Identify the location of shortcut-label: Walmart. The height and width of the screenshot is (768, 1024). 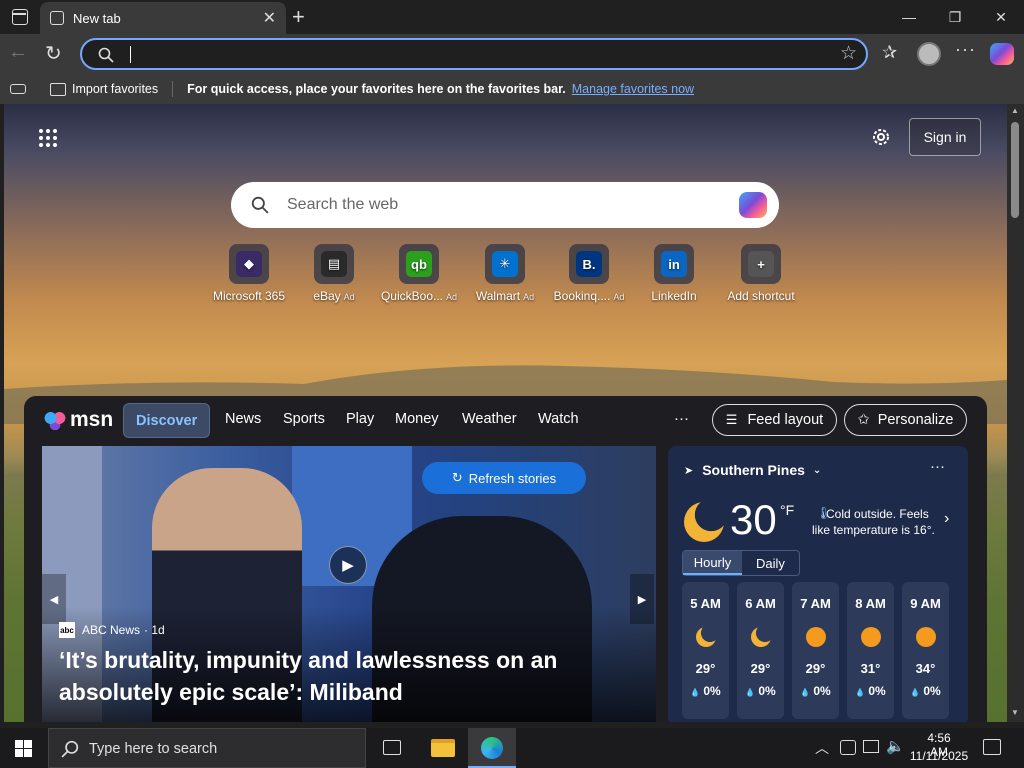
(498, 296).